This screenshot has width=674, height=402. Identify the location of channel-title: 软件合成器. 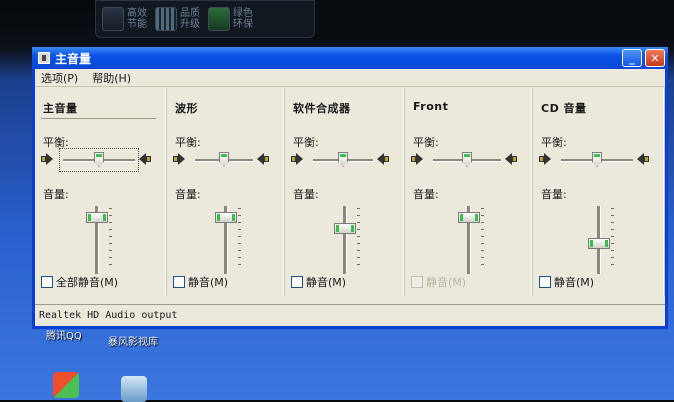
(322, 108).